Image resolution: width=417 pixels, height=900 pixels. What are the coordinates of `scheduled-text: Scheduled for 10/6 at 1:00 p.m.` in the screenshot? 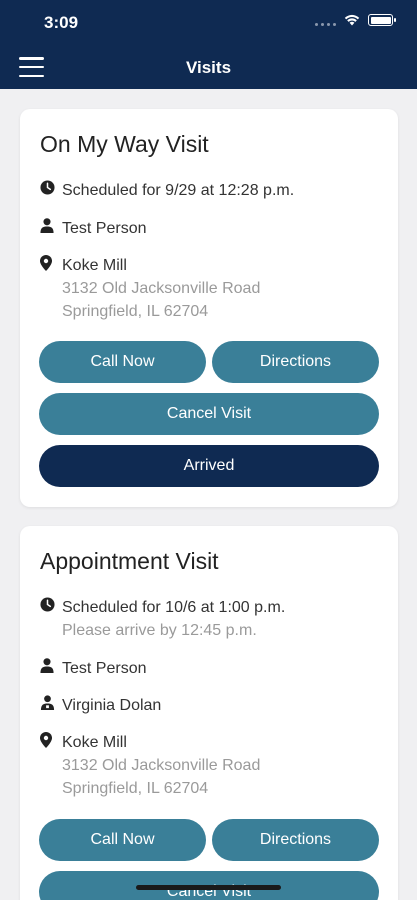 It's located at (174, 607).